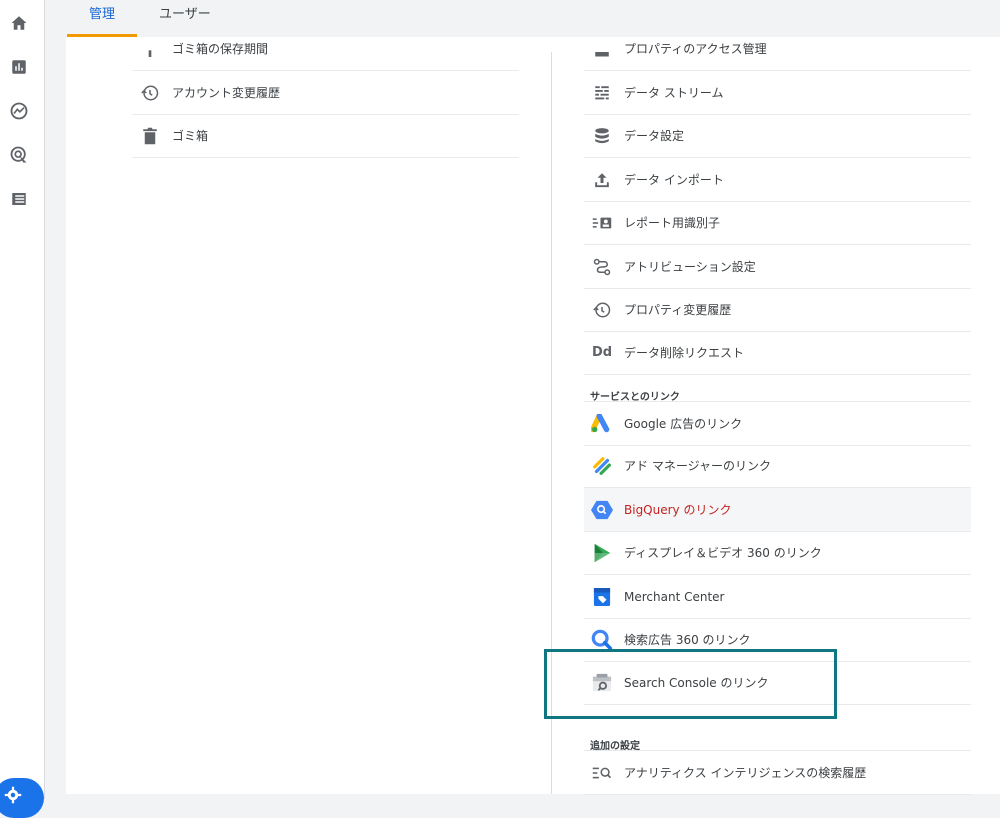  I want to click on merchant-center-icon, so click(602, 597).